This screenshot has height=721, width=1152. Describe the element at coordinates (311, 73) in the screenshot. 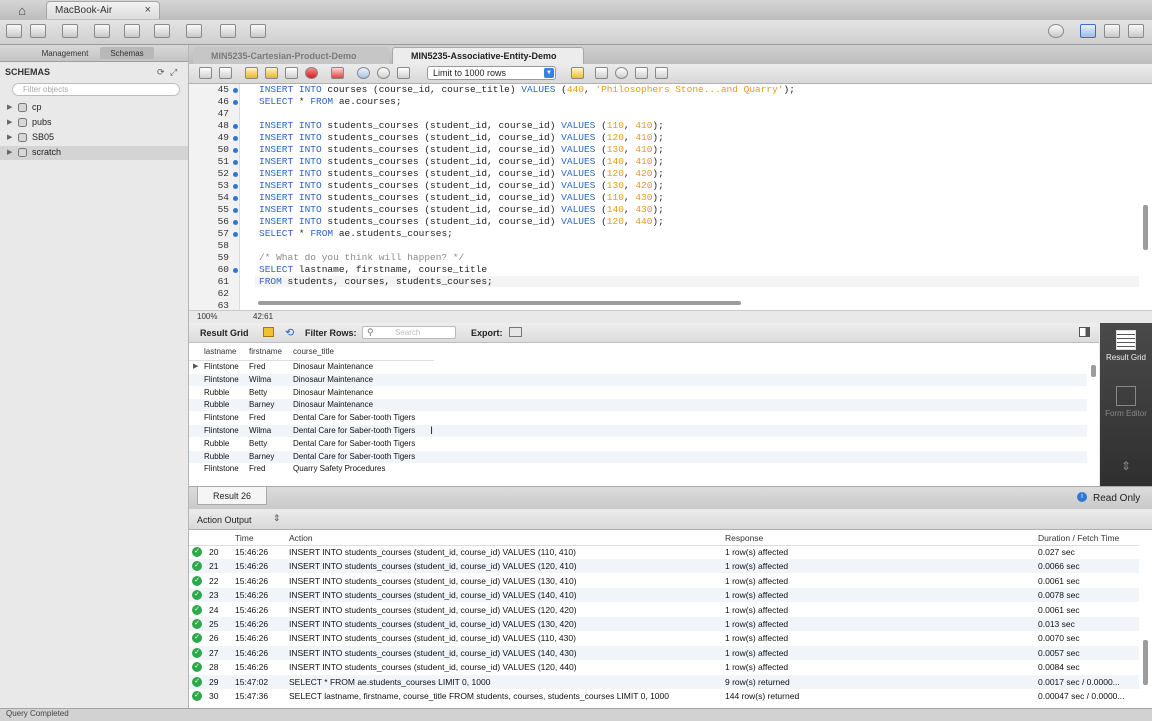

I see `stop-icon` at that location.